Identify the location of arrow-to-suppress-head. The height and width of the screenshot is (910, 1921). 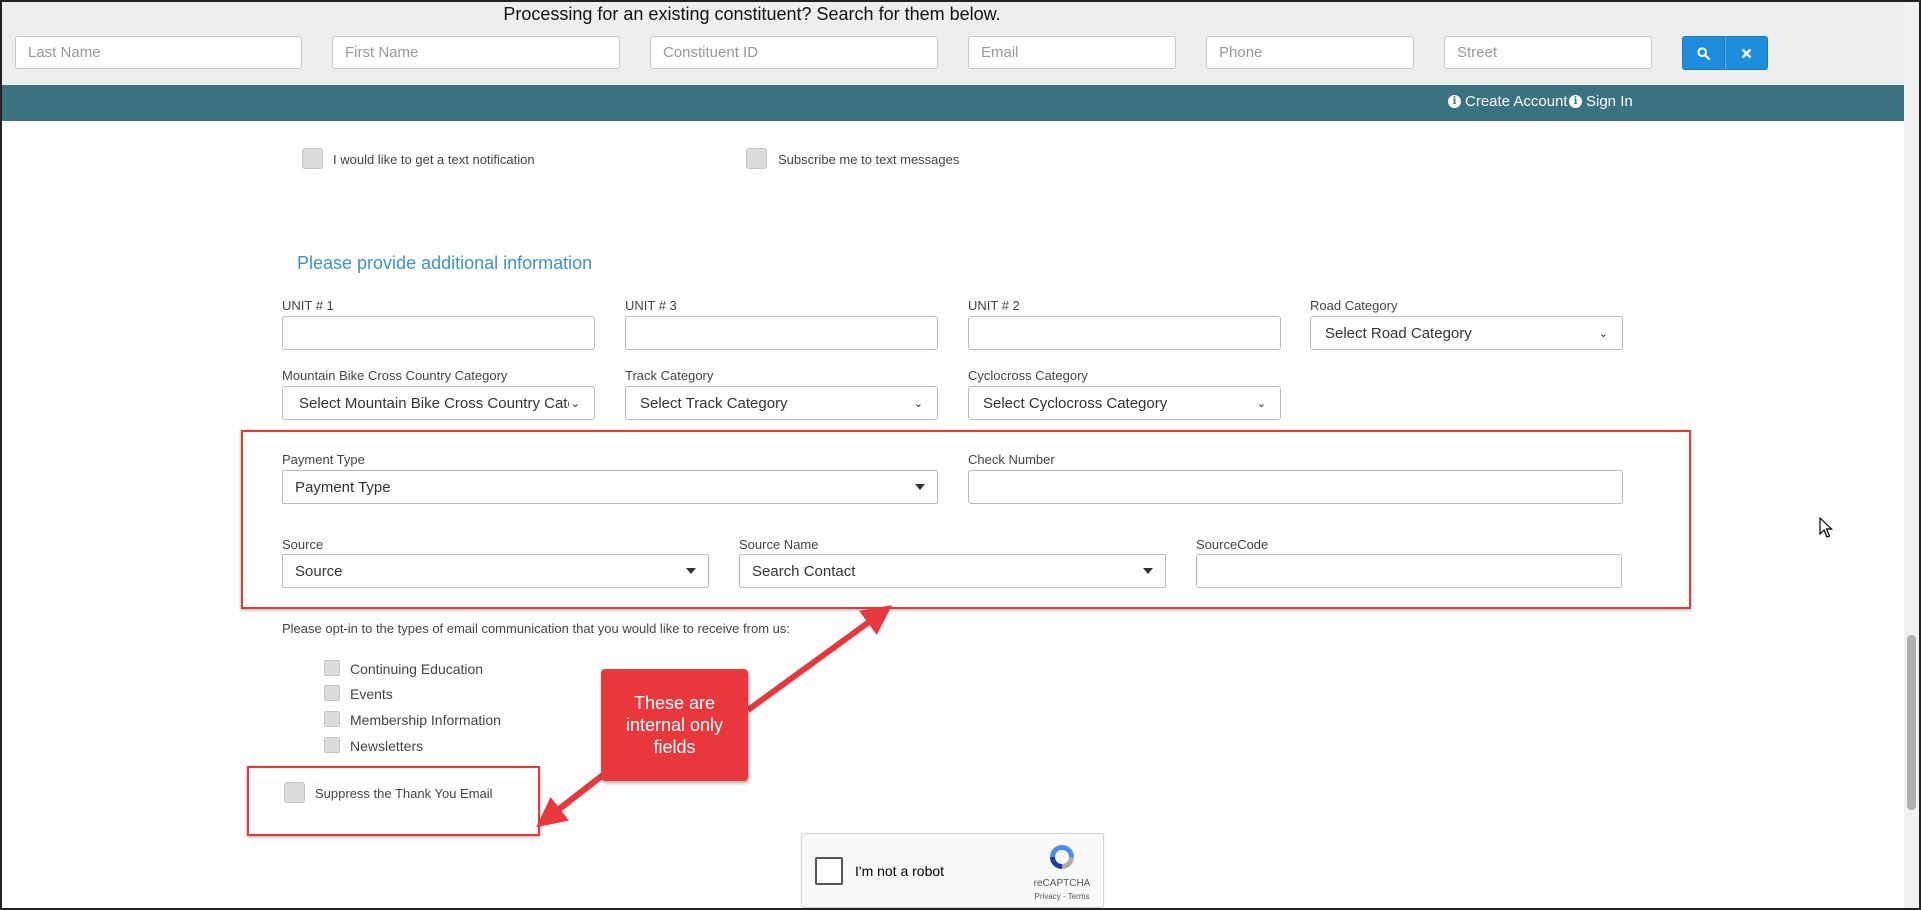
(570, 800).